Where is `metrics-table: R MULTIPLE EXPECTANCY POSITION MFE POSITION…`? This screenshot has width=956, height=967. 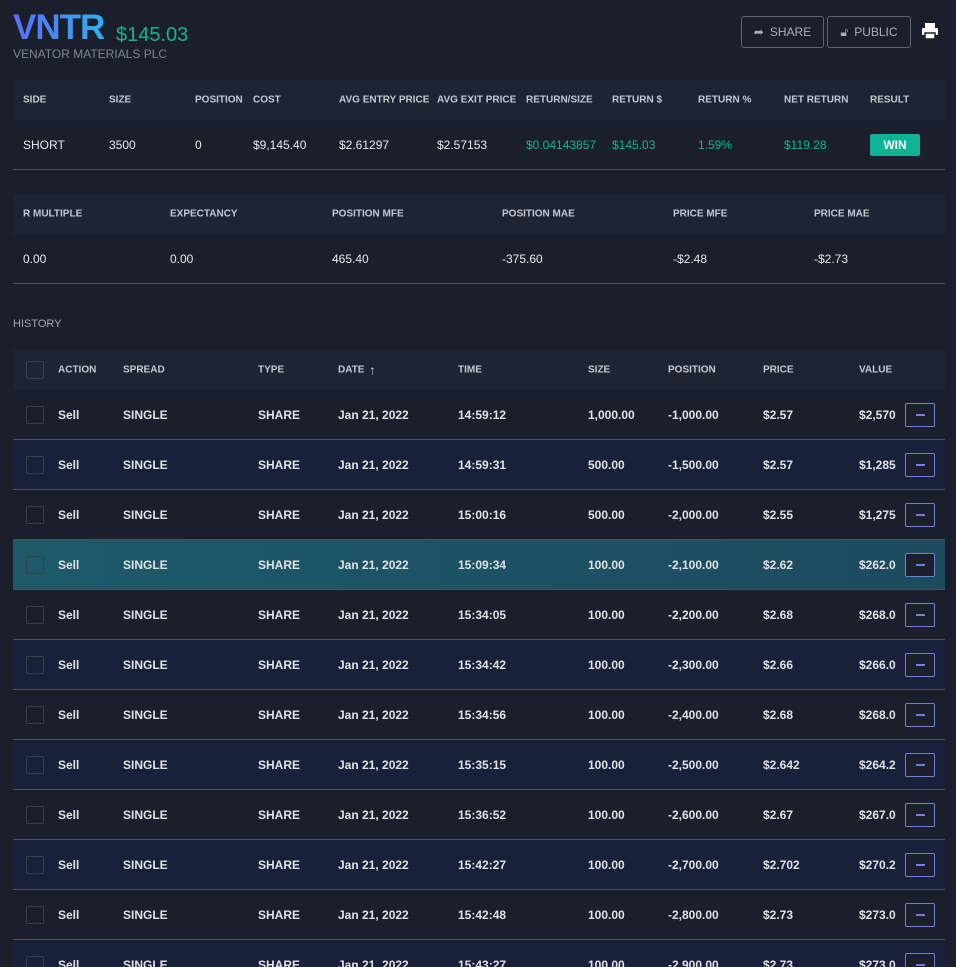
metrics-table: R MULTIPLE EXPECTANCY POSITION MFE POSITION… is located at coordinates (479, 239).